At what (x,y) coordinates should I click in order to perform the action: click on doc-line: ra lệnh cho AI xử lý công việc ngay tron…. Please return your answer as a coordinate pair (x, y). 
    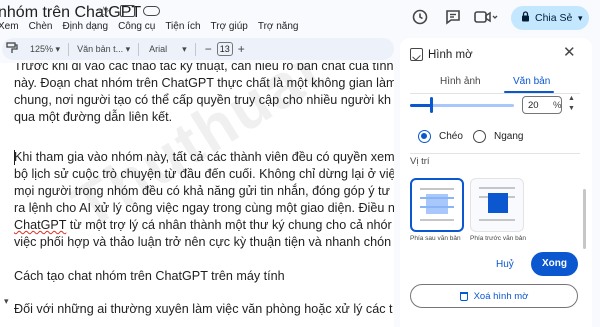
    Looking at the image, I should click on (204, 208).